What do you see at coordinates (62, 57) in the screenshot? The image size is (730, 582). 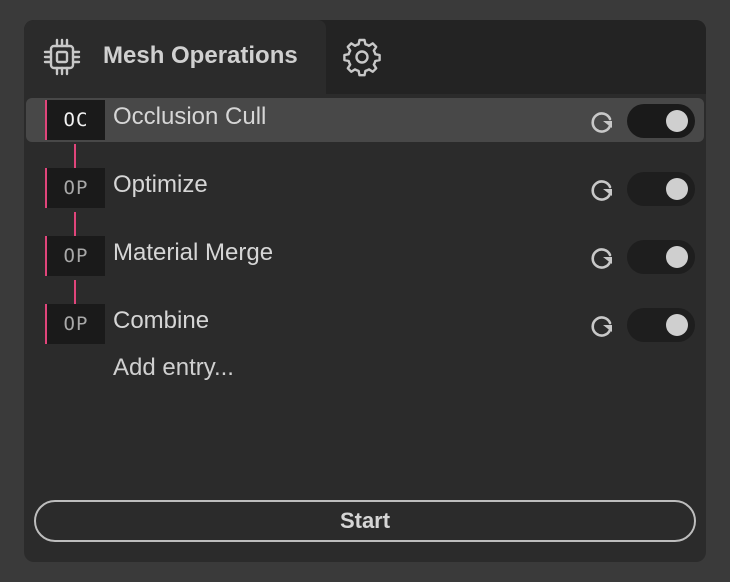 I see `cpu-chip-icon` at bounding box center [62, 57].